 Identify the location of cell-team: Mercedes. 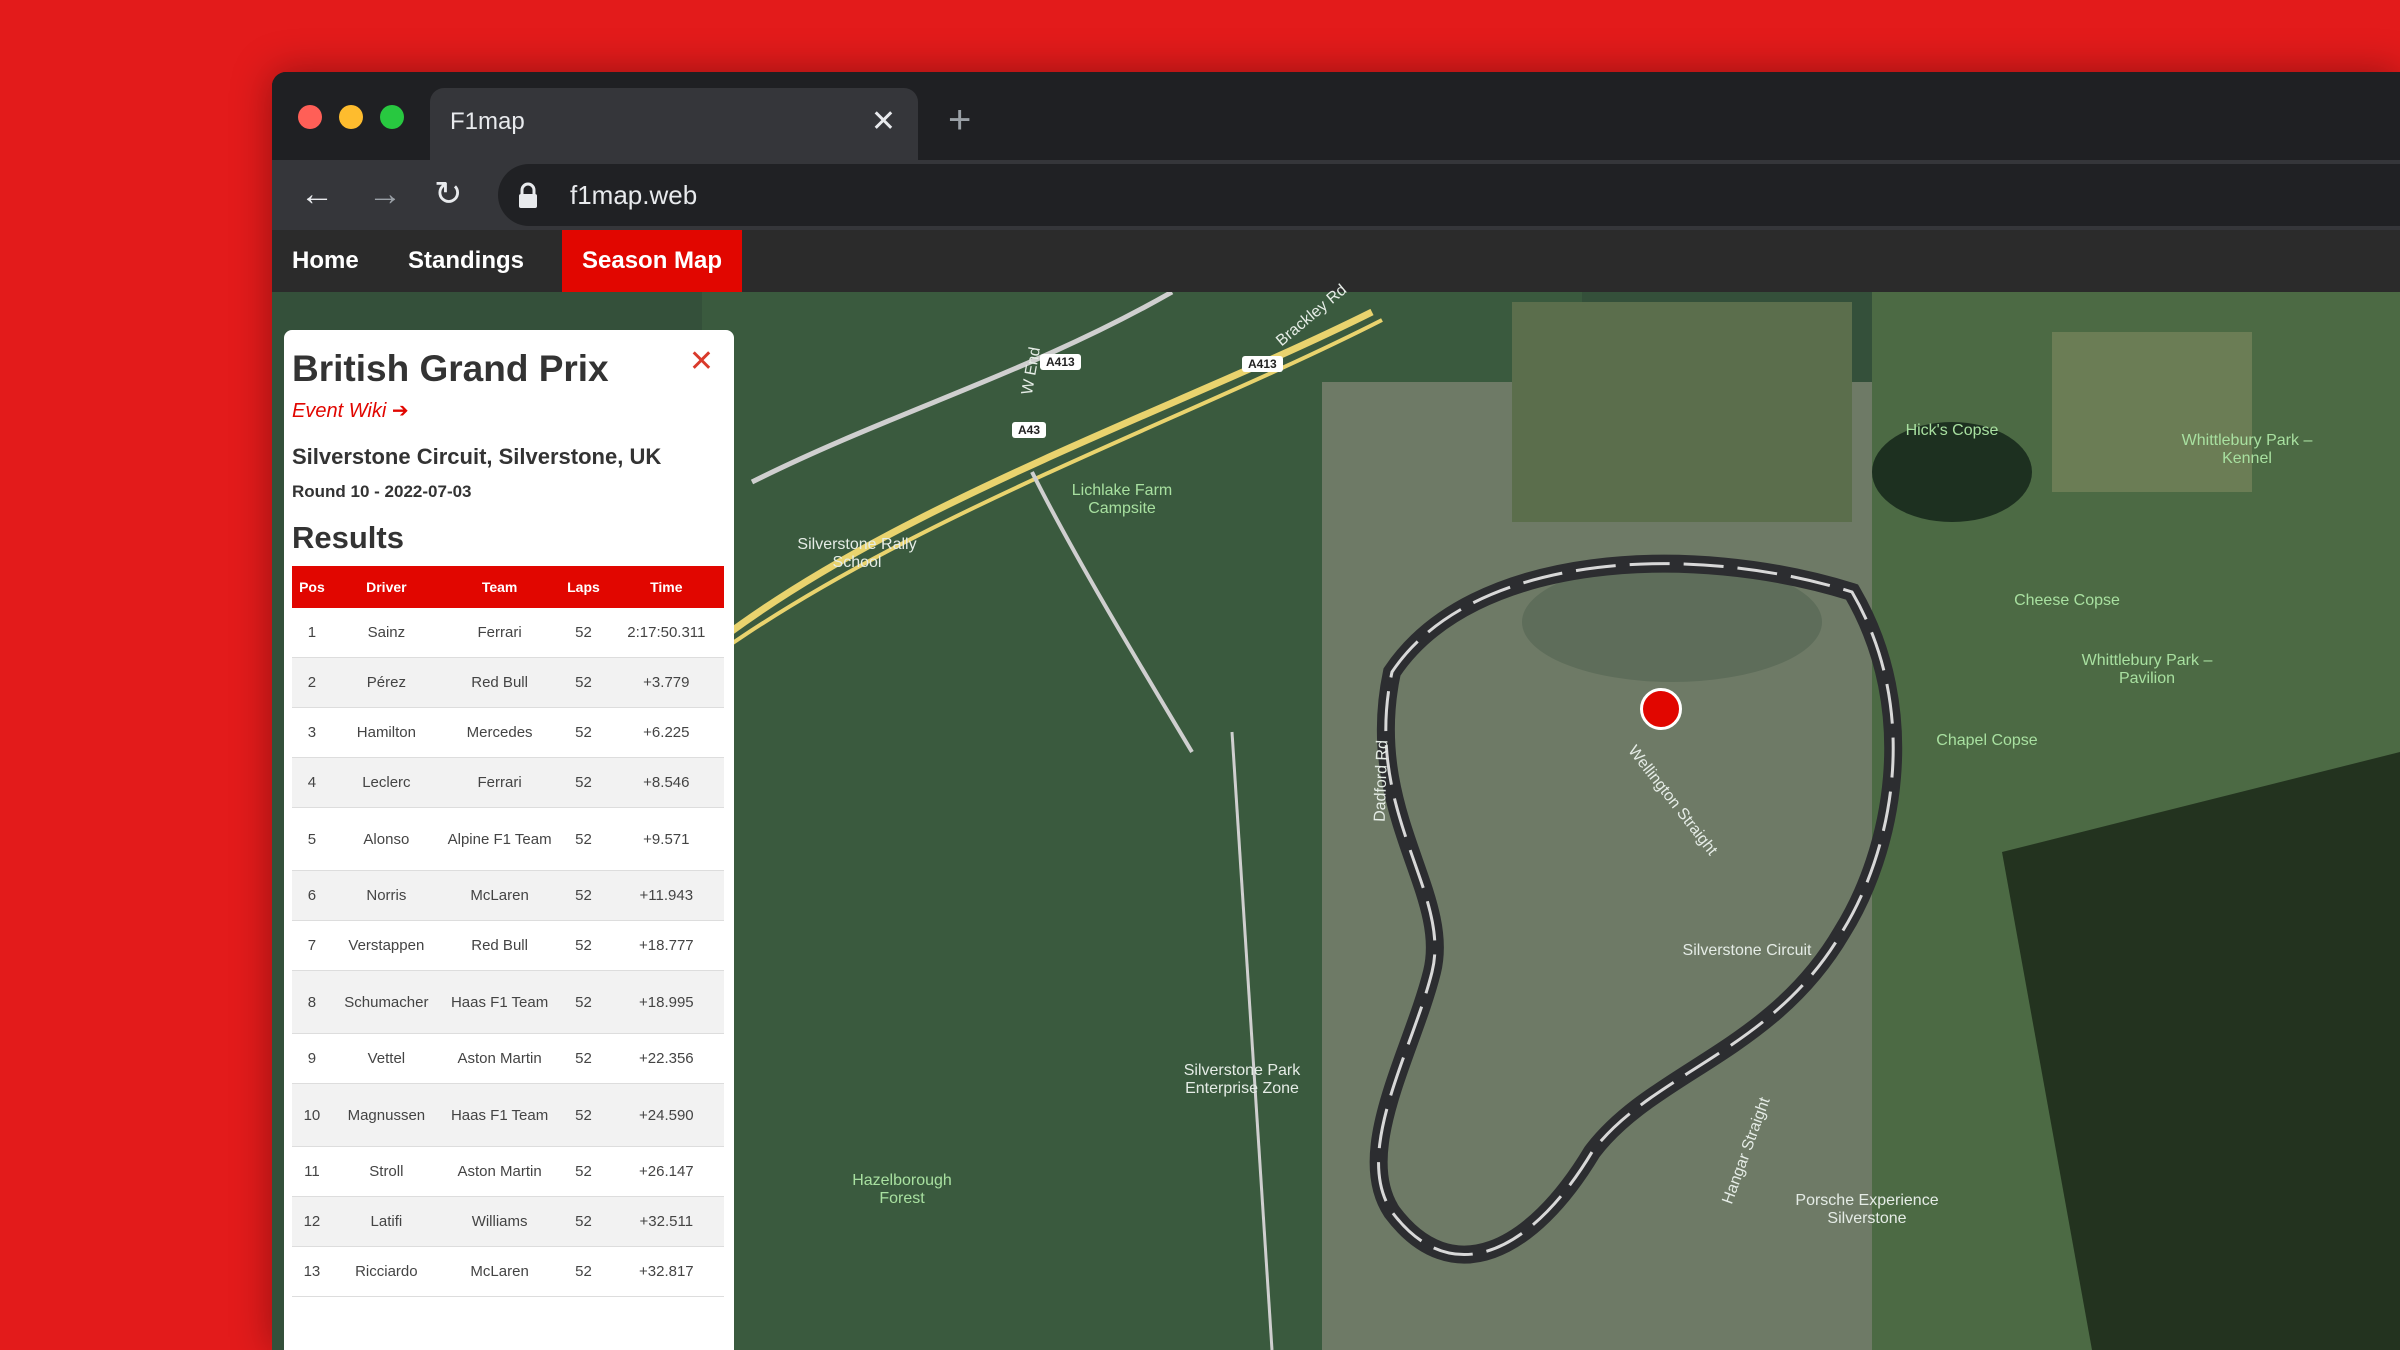
(499, 732).